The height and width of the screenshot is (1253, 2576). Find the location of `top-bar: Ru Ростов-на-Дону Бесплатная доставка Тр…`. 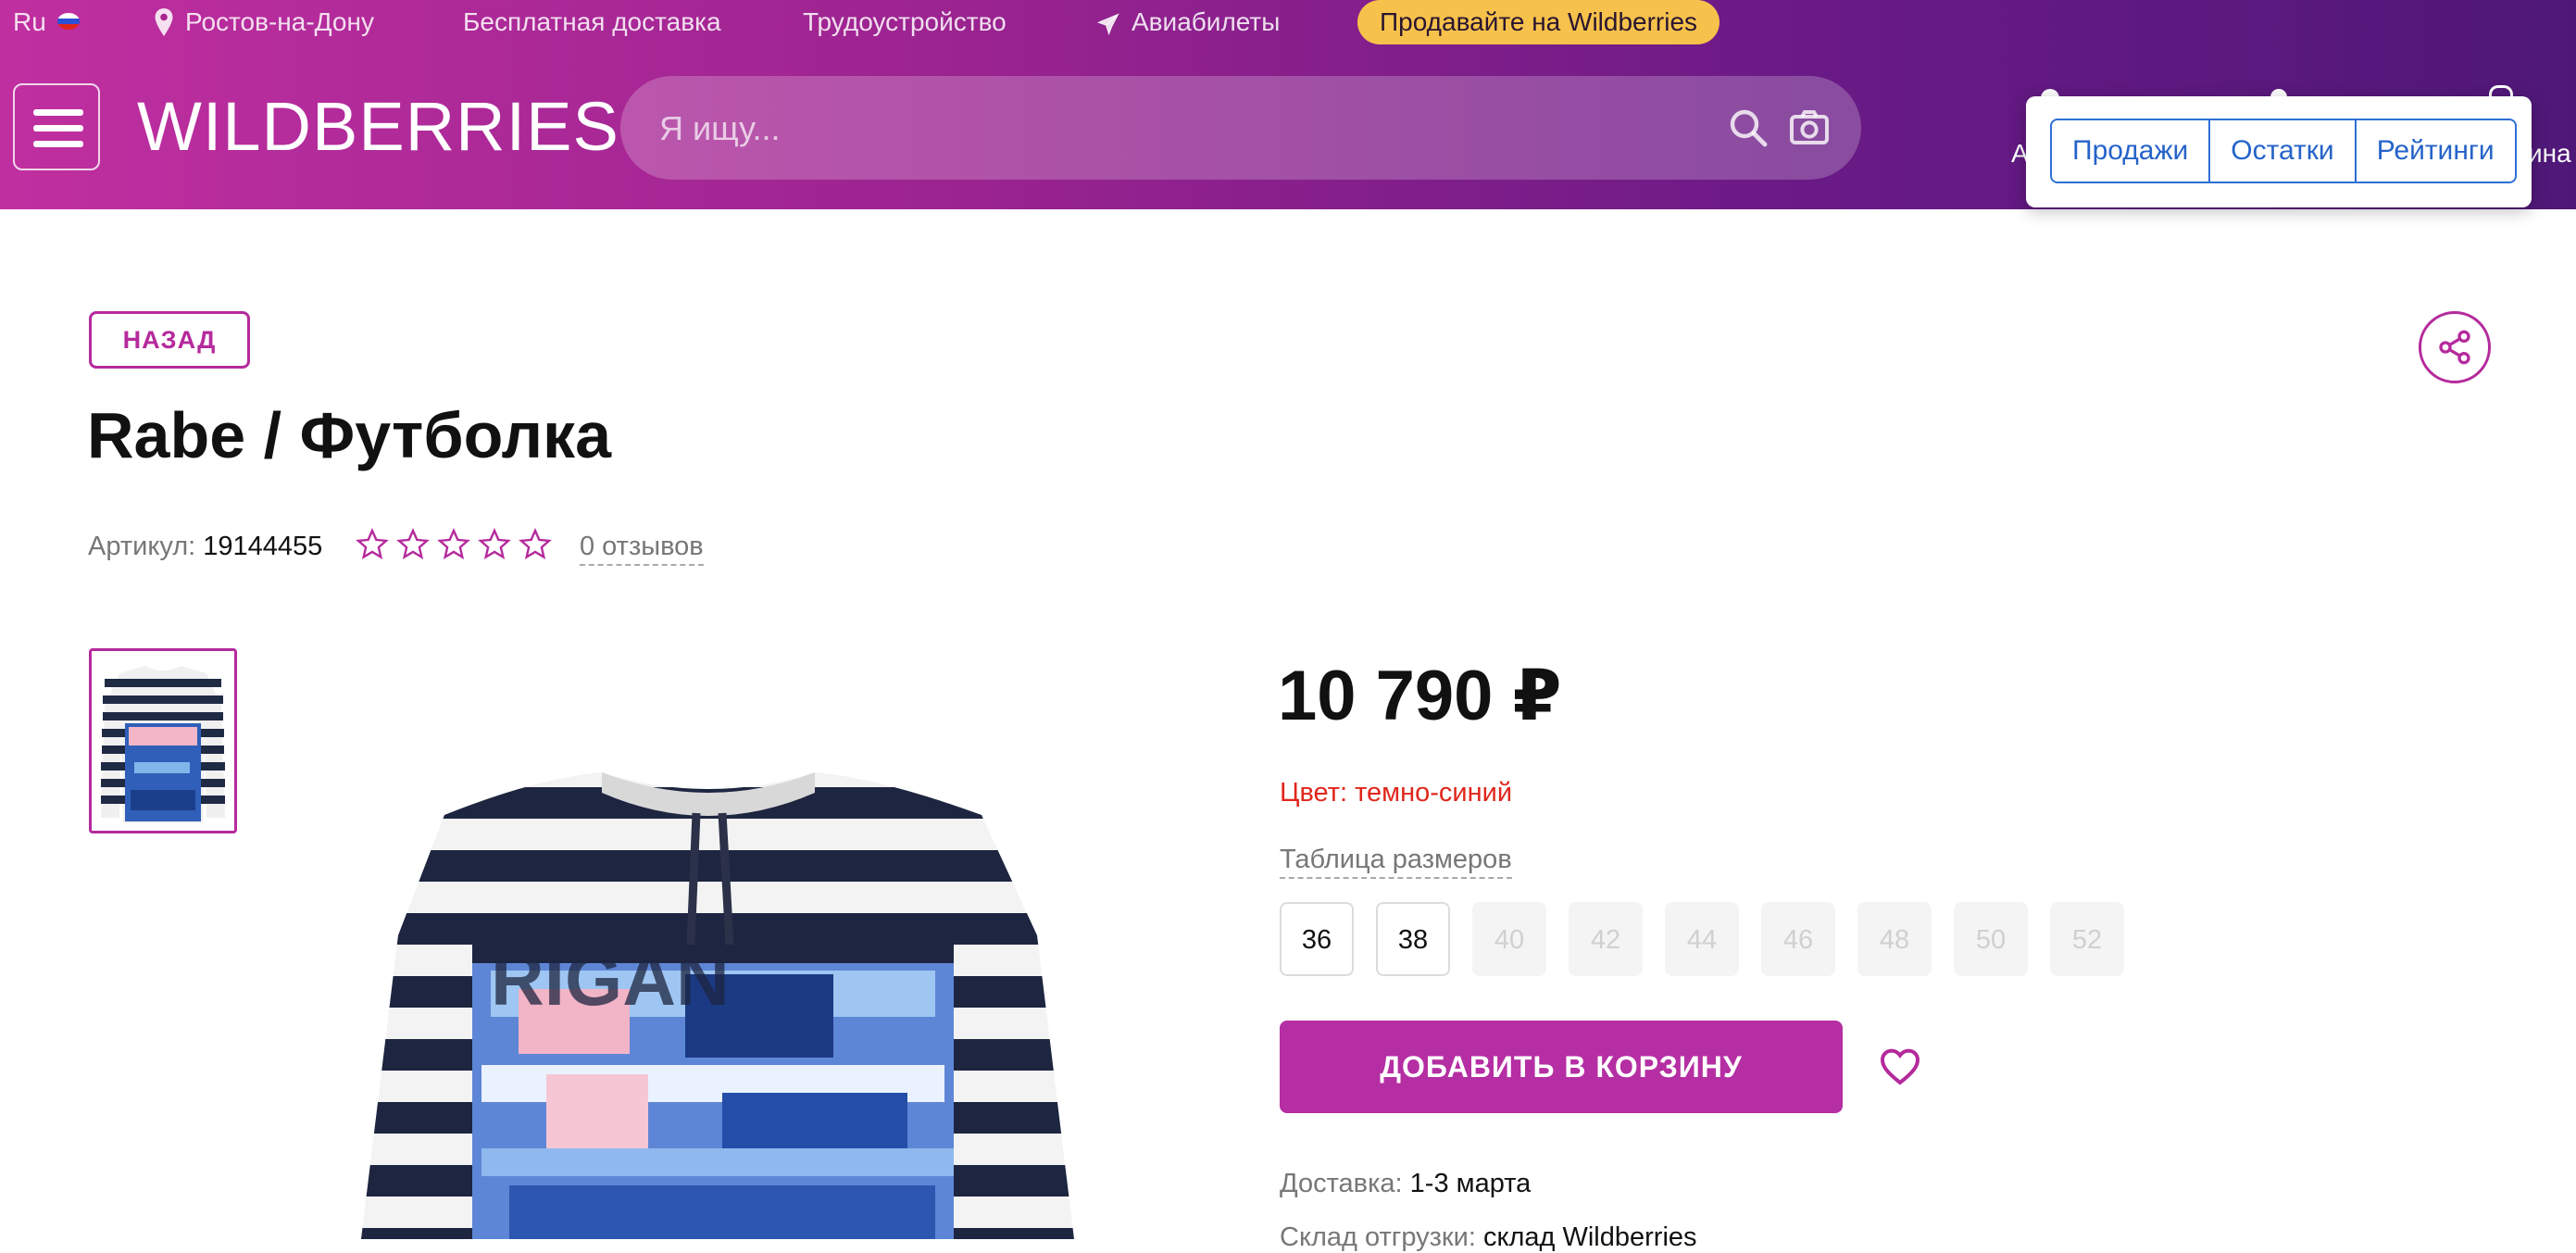

top-bar: Ru Ростов-на-Дону Бесплатная доставка Тр… is located at coordinates (1288, 23).